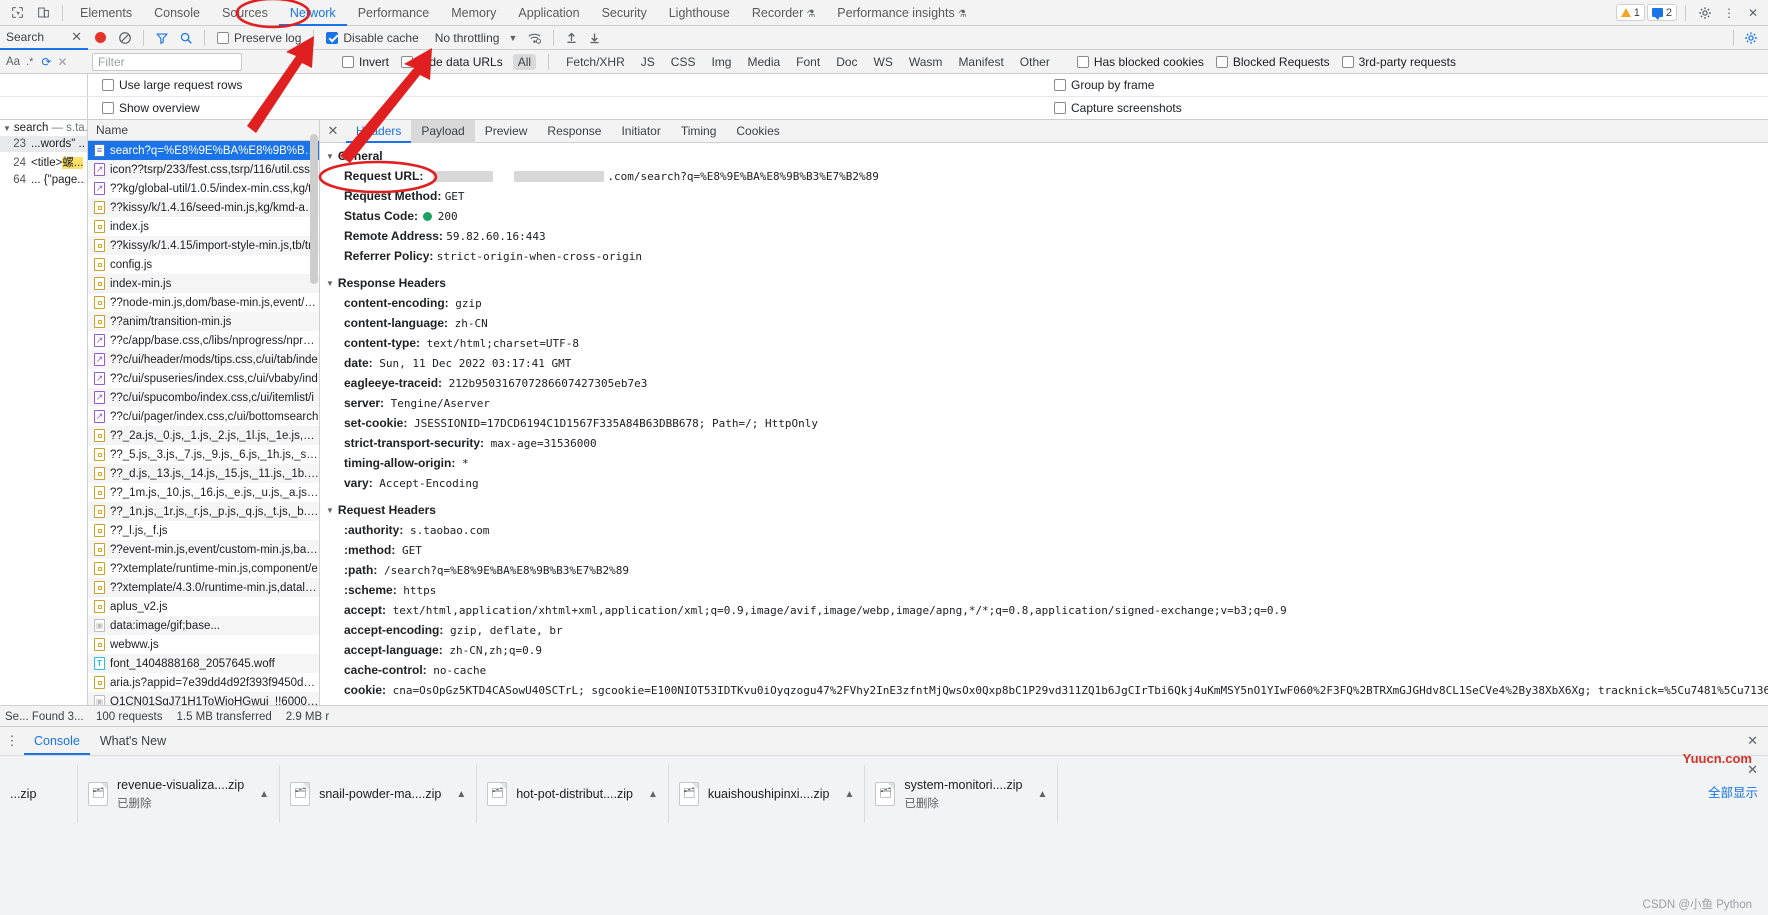  Describe the element at coordinates (203, 644) in the screenshot. I see `table-row: webww.js` at that location.